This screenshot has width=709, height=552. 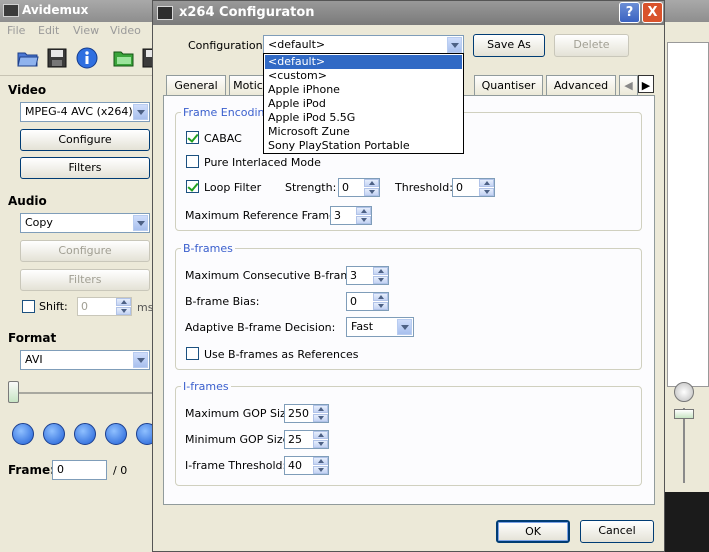 I want to click on avidemux-title: Avidemux, so click(x=55, y=10).